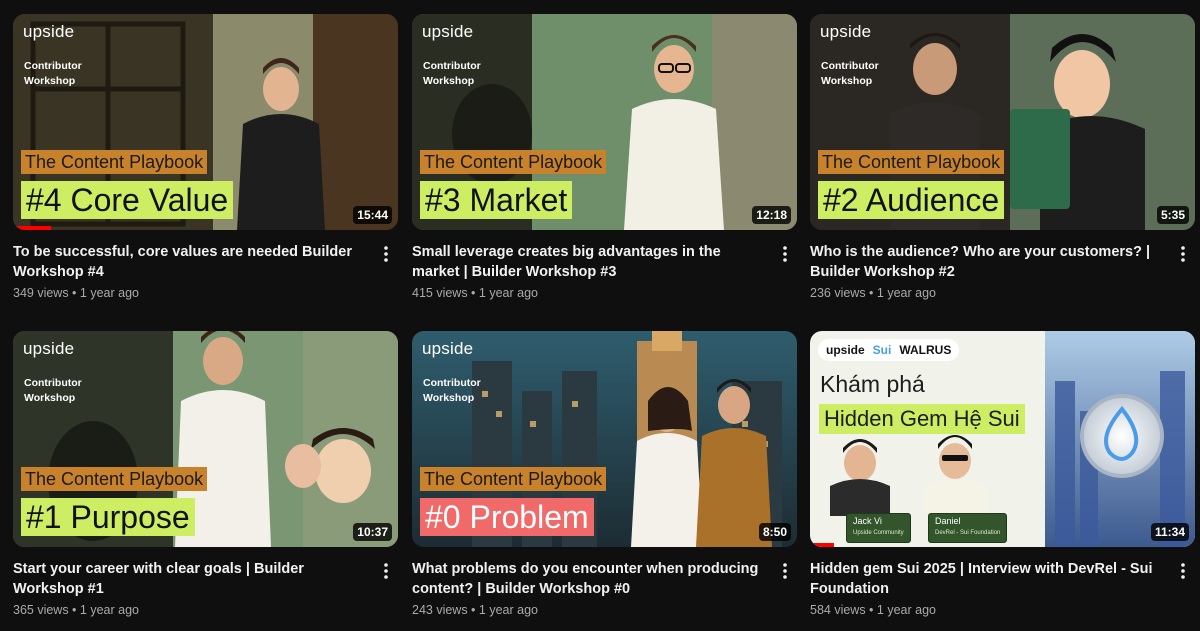 This screenshot has height=631, width=1200. I want to click on partner-logos: upside Sui WALRUS, so click(889, 350).